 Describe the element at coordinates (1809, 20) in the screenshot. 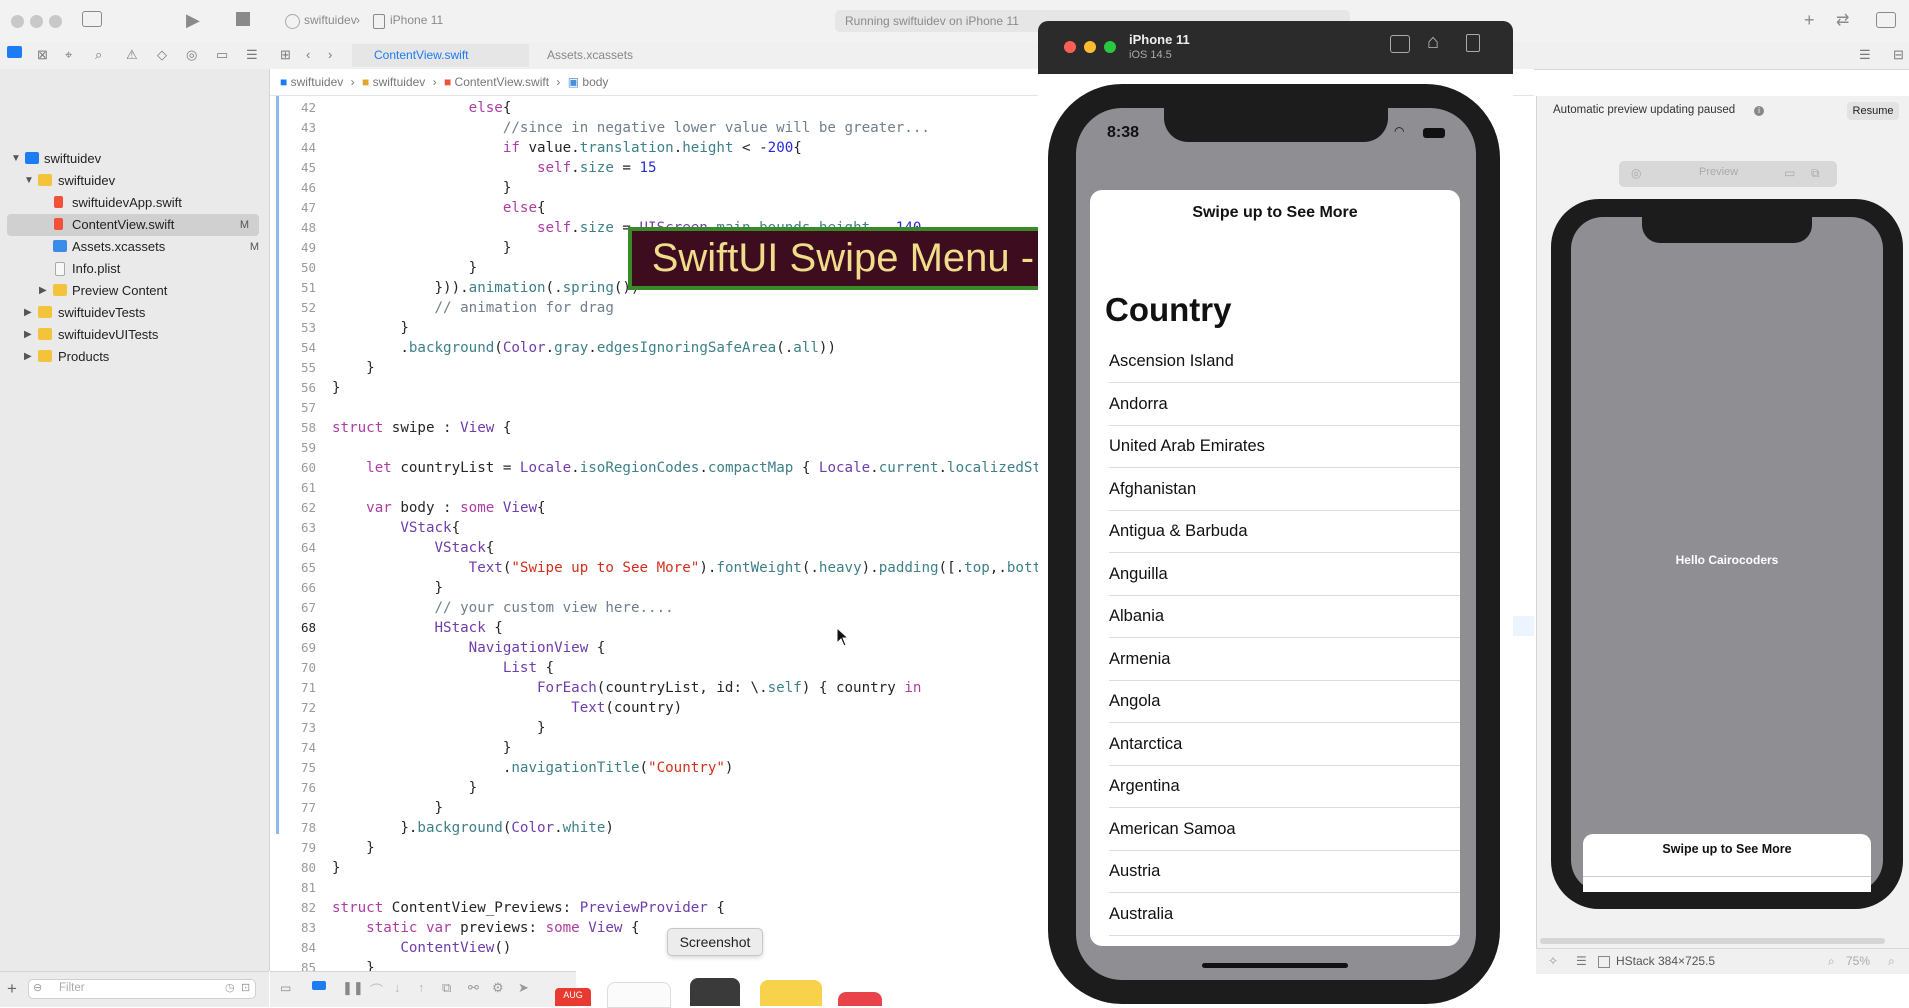

I see `add-icon: +` at that location.